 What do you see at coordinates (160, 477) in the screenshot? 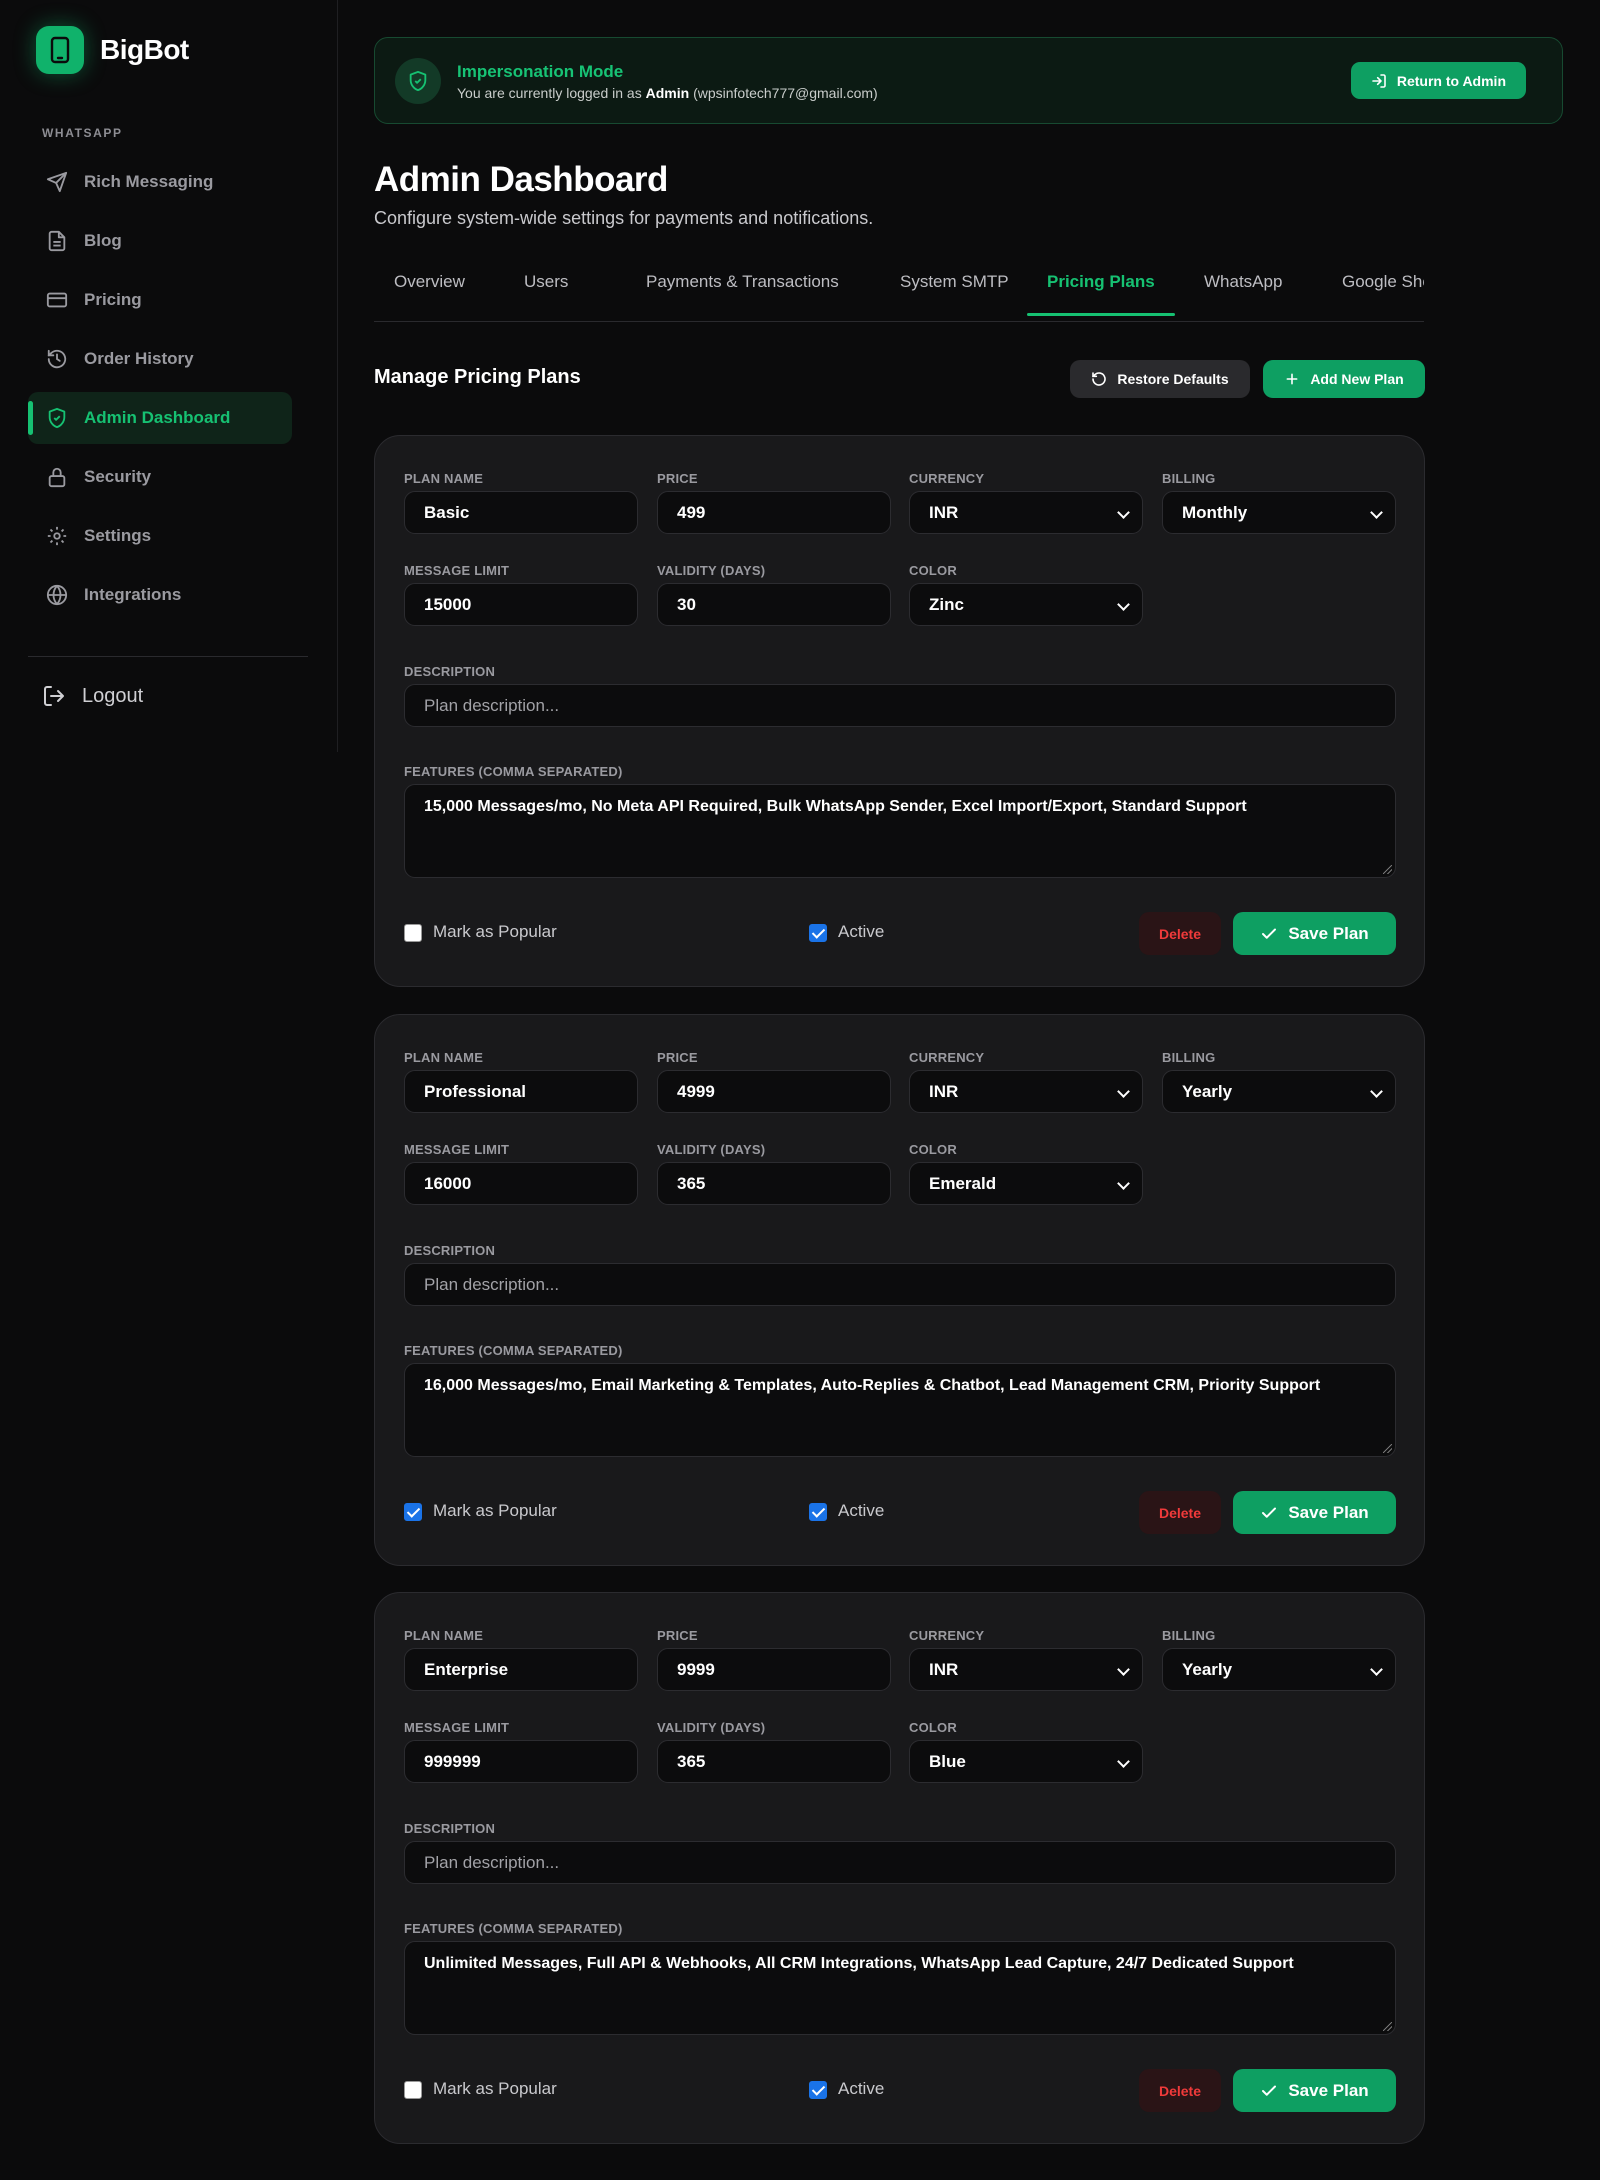
I see `sidebar-item-security: Security` at bounding box center [160, 477].